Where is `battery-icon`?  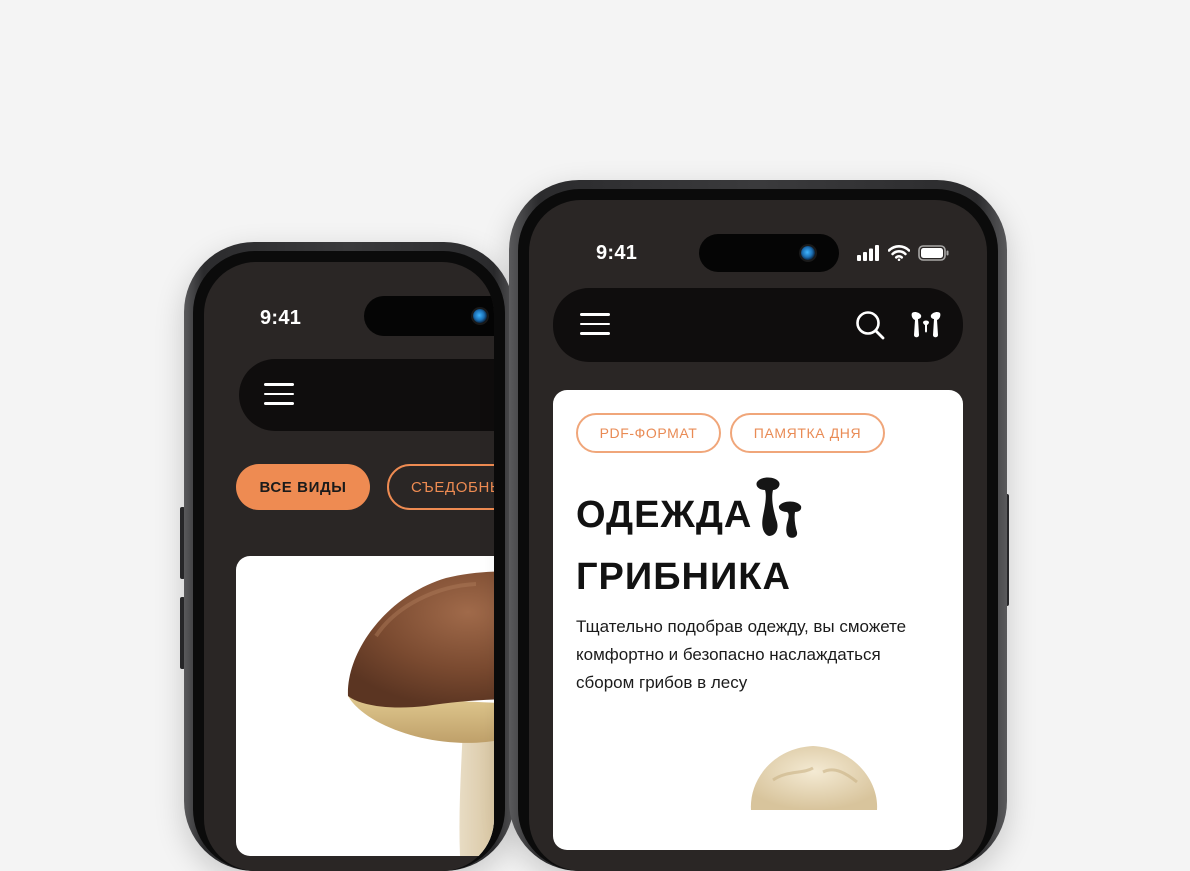 battery-icon is located at coordinates (933, 253).